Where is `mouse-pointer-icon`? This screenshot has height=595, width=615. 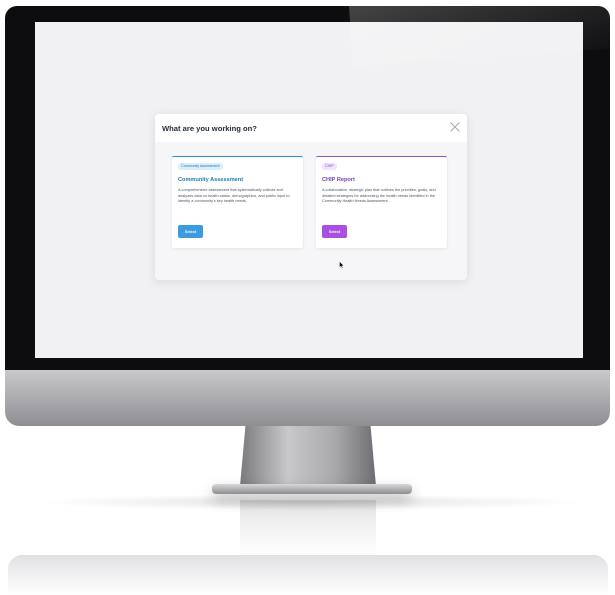 mouse-pointer-icon is located at coordinates (342, 262).